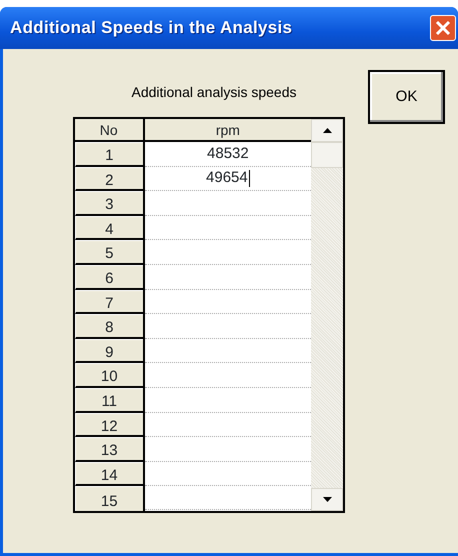  What do you see at coordinates (406, 97) in the screenshot?
I see `ok-button: OK` at bounding box center [406, 97].